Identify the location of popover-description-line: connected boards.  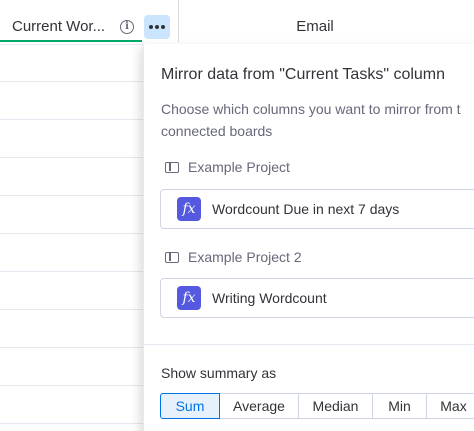
(217, 131).